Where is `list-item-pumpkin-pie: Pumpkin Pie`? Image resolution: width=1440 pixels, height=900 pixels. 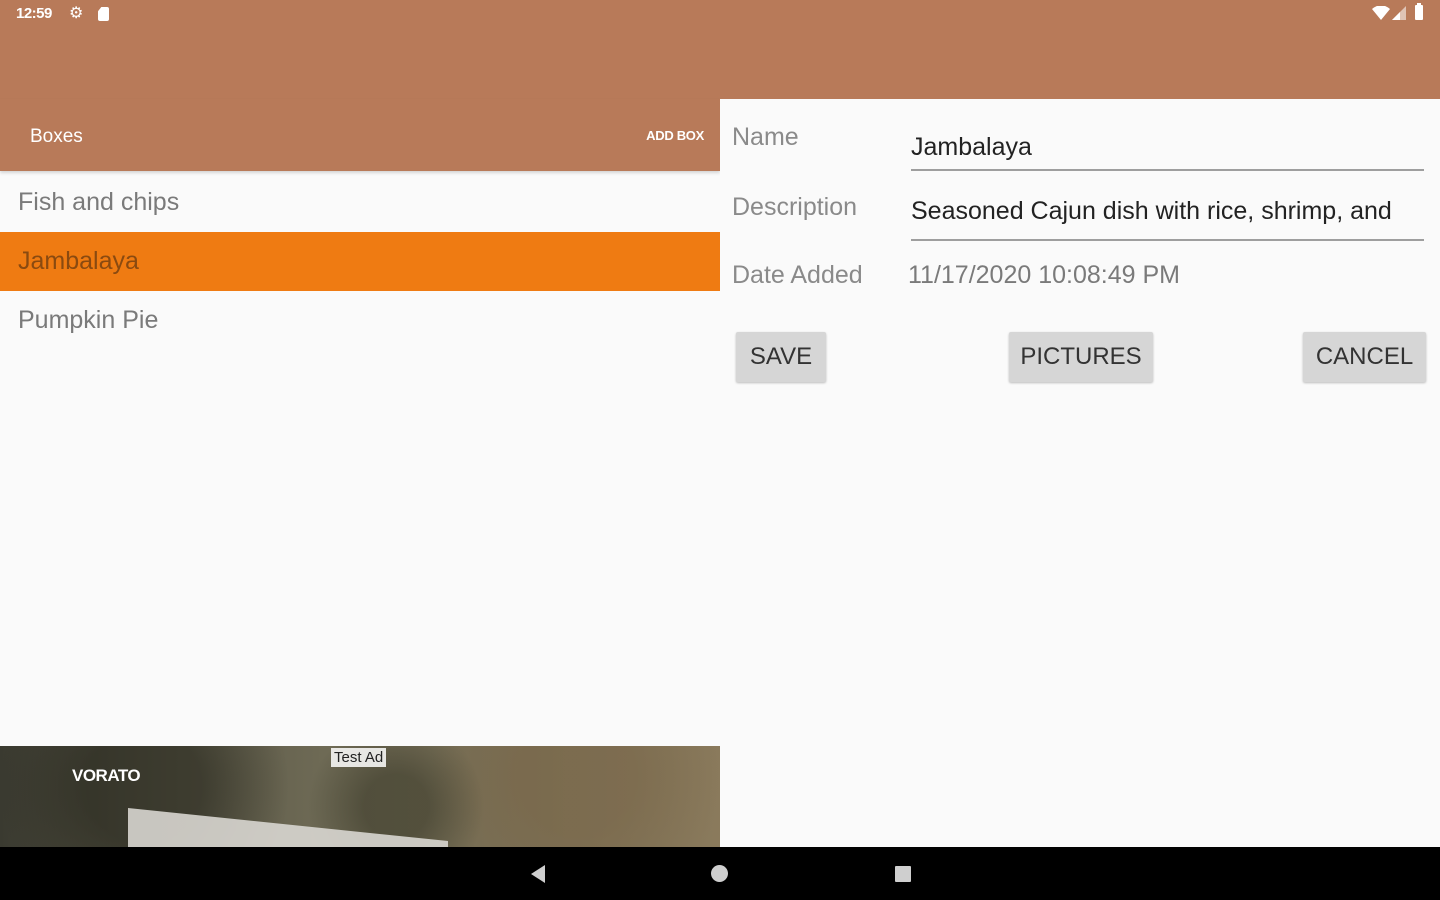
list-item-pumpkin-pie: Pumpkin Pie is located at coordinates (360, 320).